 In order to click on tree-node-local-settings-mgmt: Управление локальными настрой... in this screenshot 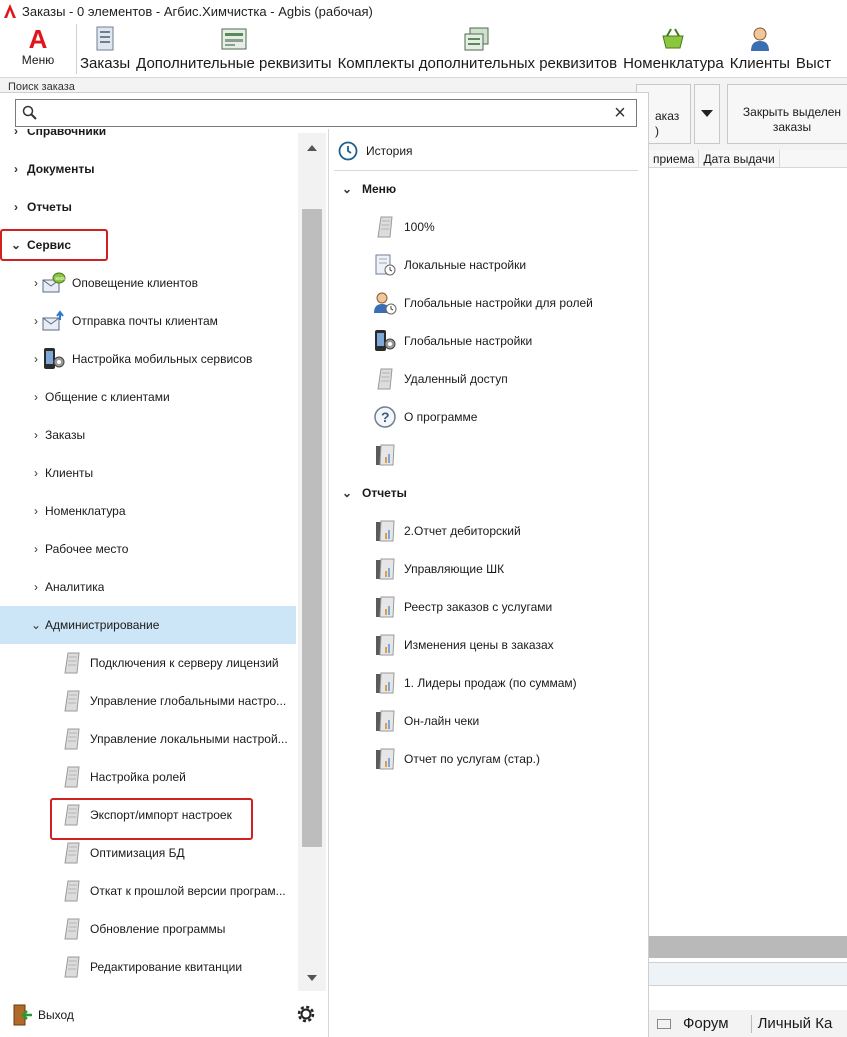, I will do `click(148, 739)`.